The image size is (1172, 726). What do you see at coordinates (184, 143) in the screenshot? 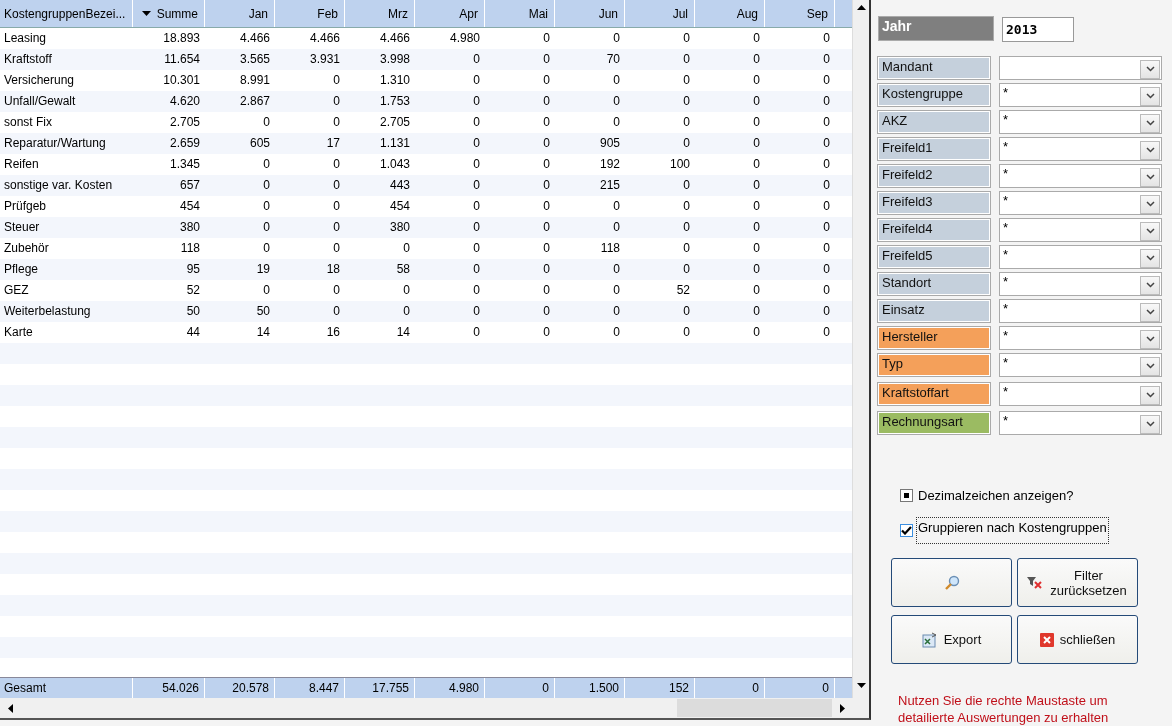
I see `table-cell-text: 2.659` at bounding box center [184, 143].